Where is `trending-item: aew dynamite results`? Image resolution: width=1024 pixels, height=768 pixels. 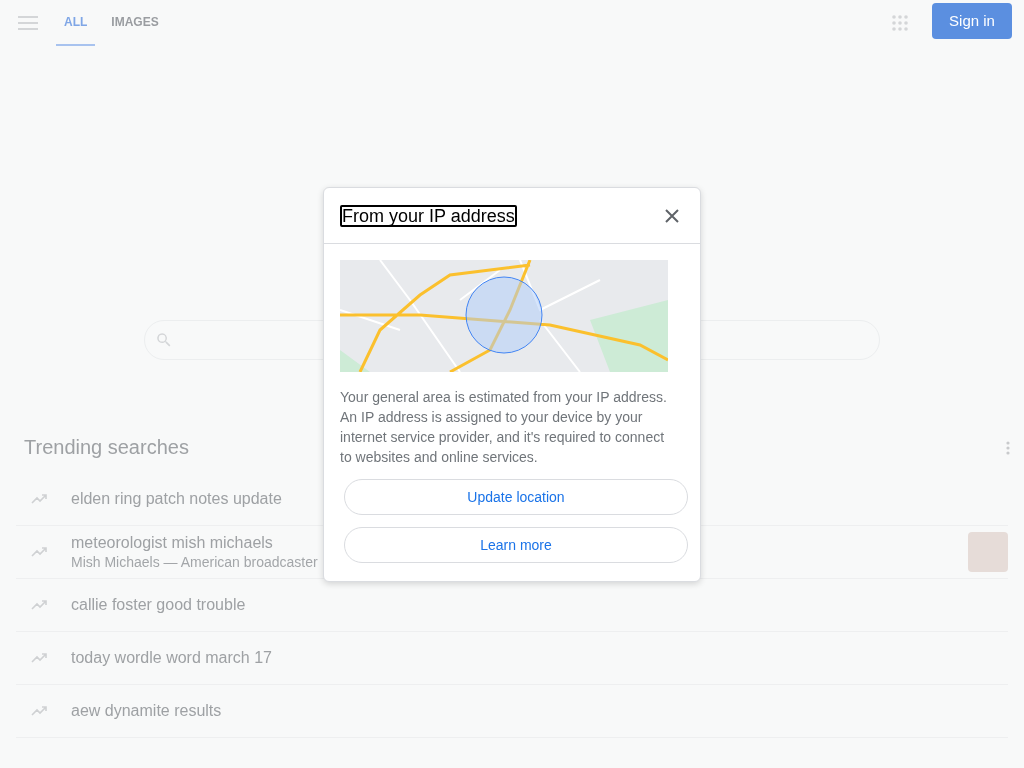 trending-item: aew dynamite results is located at coordinates (512, 711).